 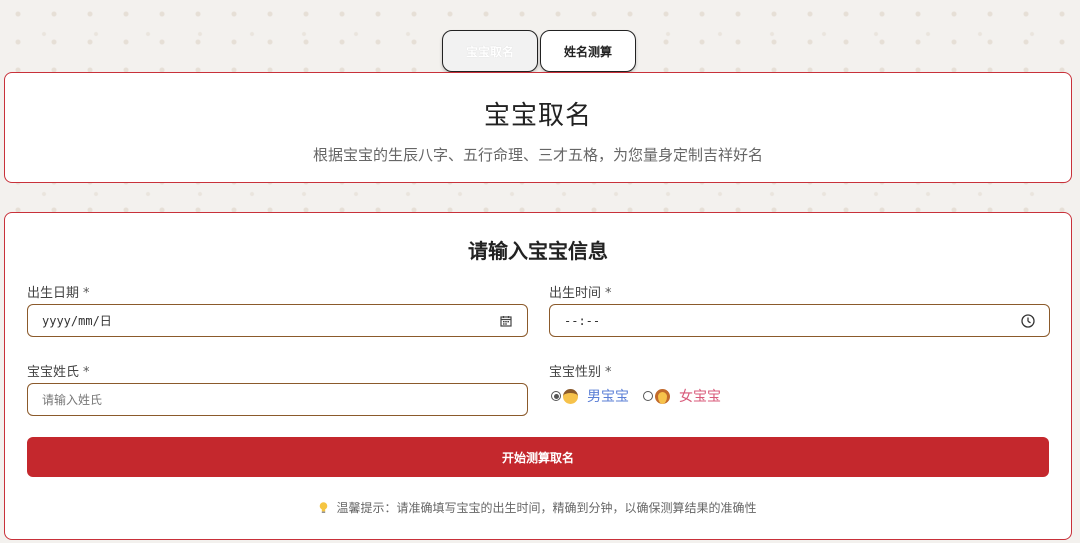 I want to click on gender-radio-group: 男宝宝 女宝宝, so click(x=636, y=396).